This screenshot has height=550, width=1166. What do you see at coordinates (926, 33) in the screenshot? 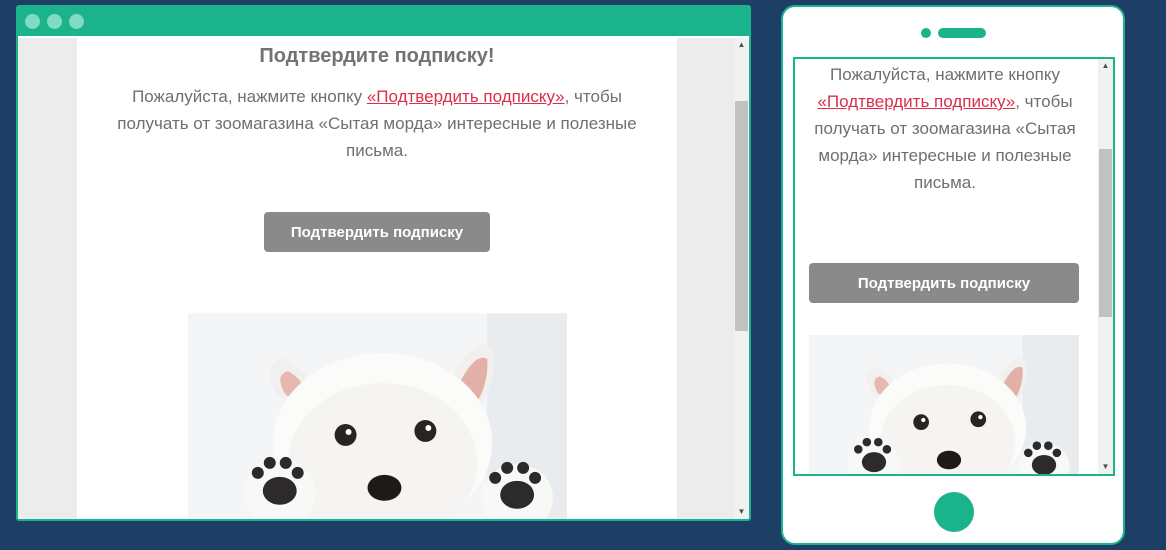
I see `camera-icon` at bounding box center [926, 33].